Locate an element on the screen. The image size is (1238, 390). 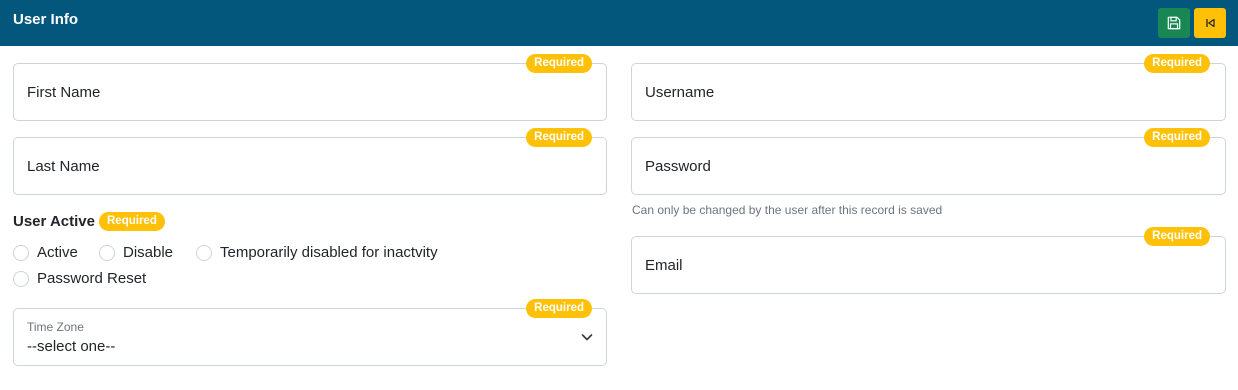
last-name-field: Last Name is located at coordinates (310, 166).